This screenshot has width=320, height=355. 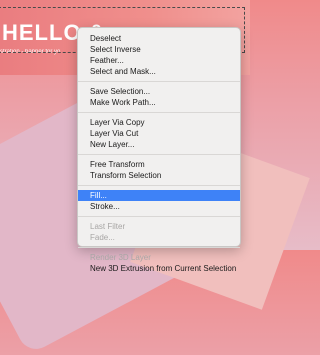 I want to click on menu-item-transform-selection: Transform Selection, so click(x=159, y=175).